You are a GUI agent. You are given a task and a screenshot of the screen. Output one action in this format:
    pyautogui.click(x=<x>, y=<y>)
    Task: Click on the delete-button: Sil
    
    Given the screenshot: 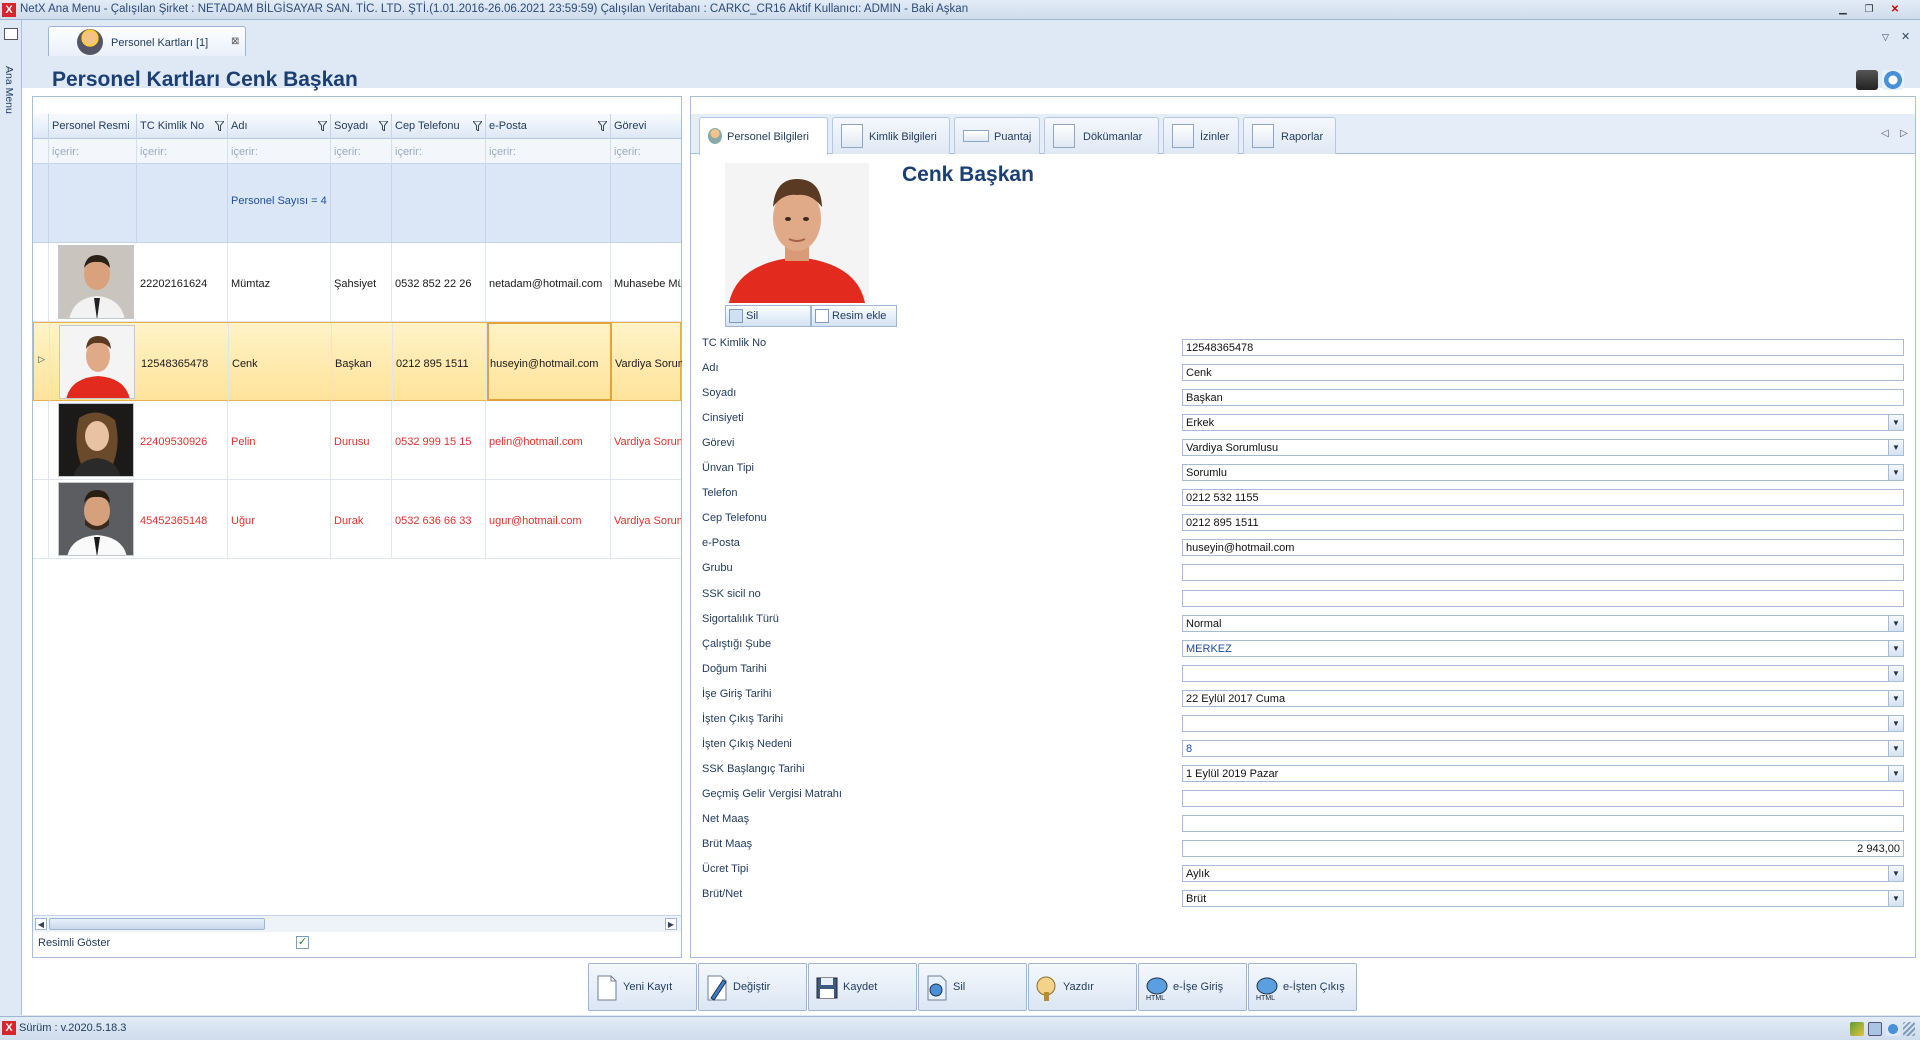 What is the action you would take?
    pyautogui.click(x=972, y=987)
    